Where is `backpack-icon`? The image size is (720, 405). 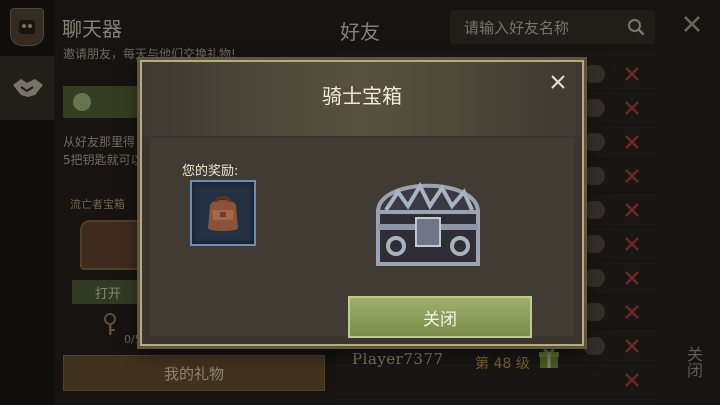
backpack-icon is located at coordinates (223, 213).